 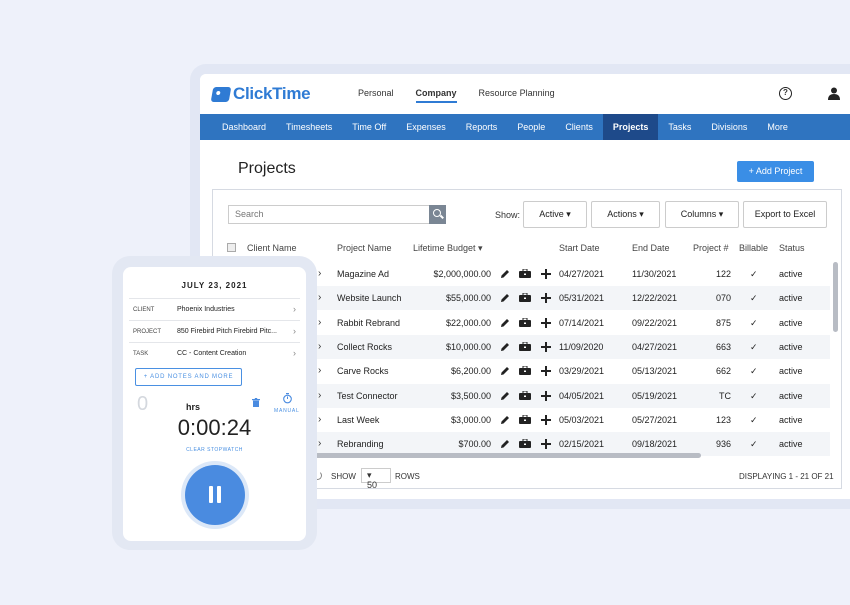 I want to click on tab-personal: Personal, so click(x=376, y=95).